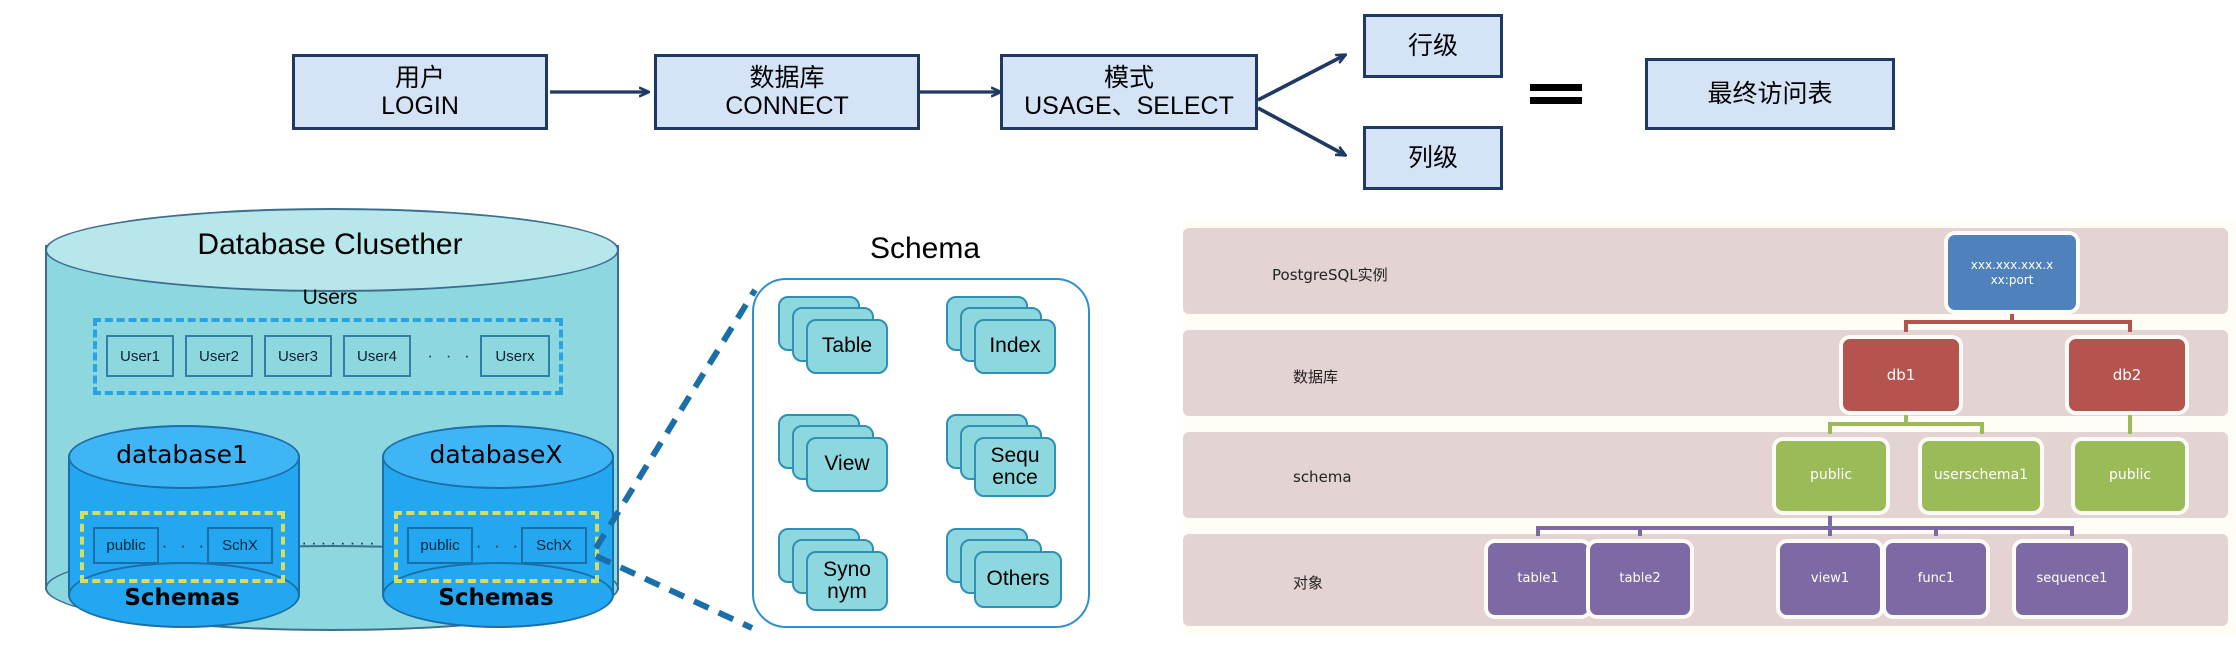  I want to click on hierarchy-node-object-table1-label: table1, so click(1538, 578).